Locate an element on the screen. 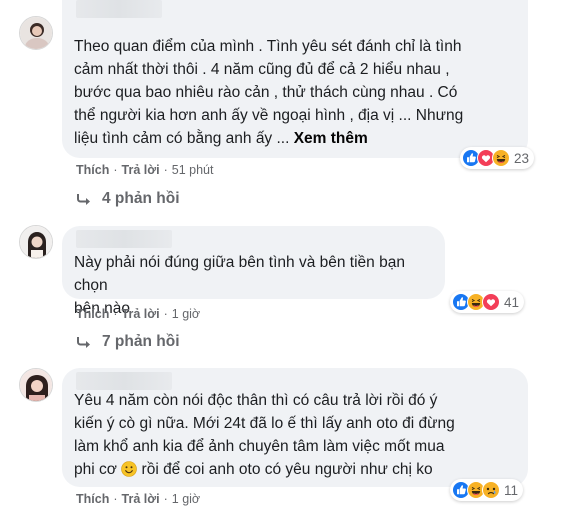  smile-emoji-icon is located at coordinates (129, 469).